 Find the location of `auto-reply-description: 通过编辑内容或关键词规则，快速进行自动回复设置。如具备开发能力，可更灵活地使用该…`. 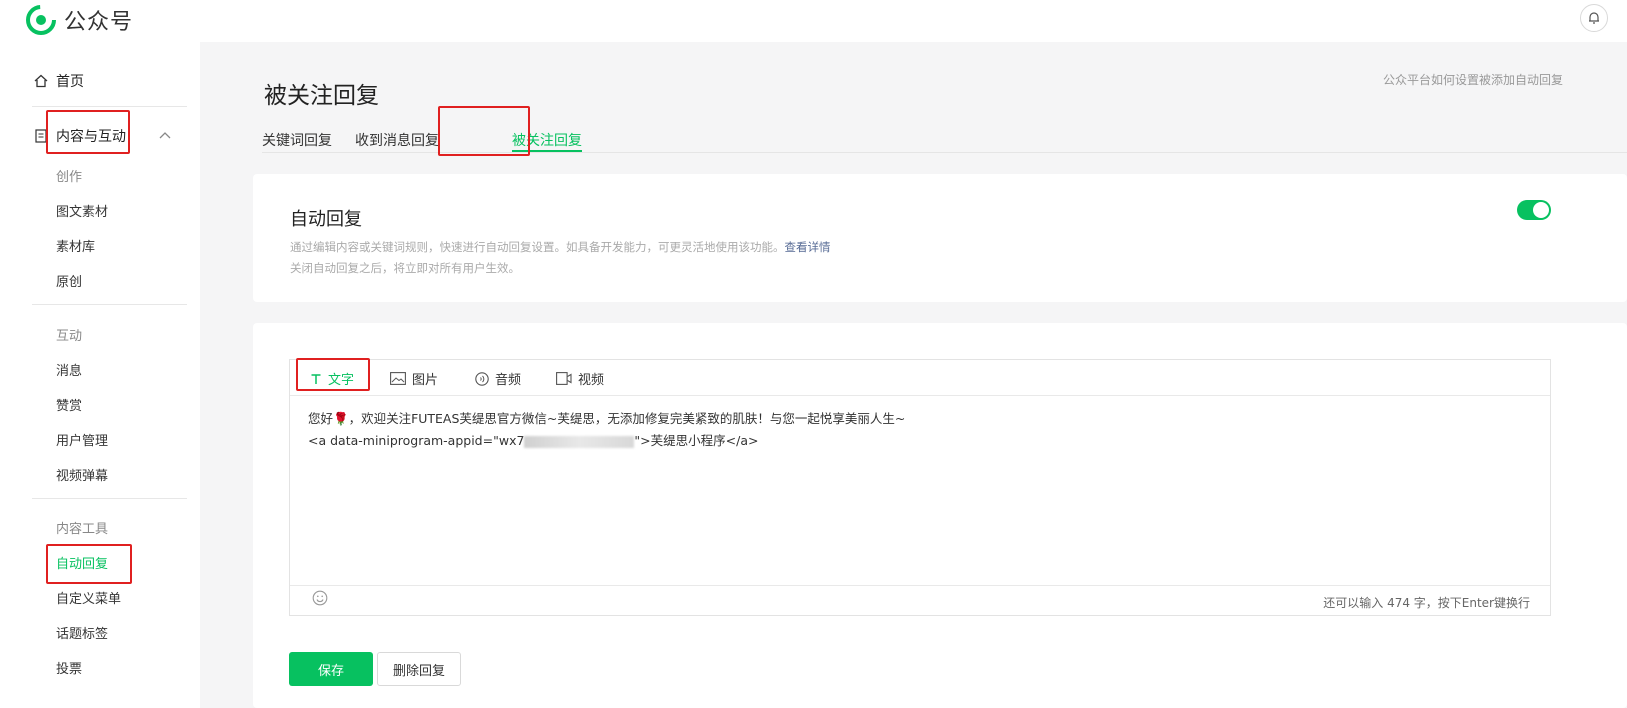

auto-reply-description: 通过编辑内容或关键词规则，快速进行自动回复设置。如具备开发能力，可更灵活地使用该… is located at coordinates (560, 247).